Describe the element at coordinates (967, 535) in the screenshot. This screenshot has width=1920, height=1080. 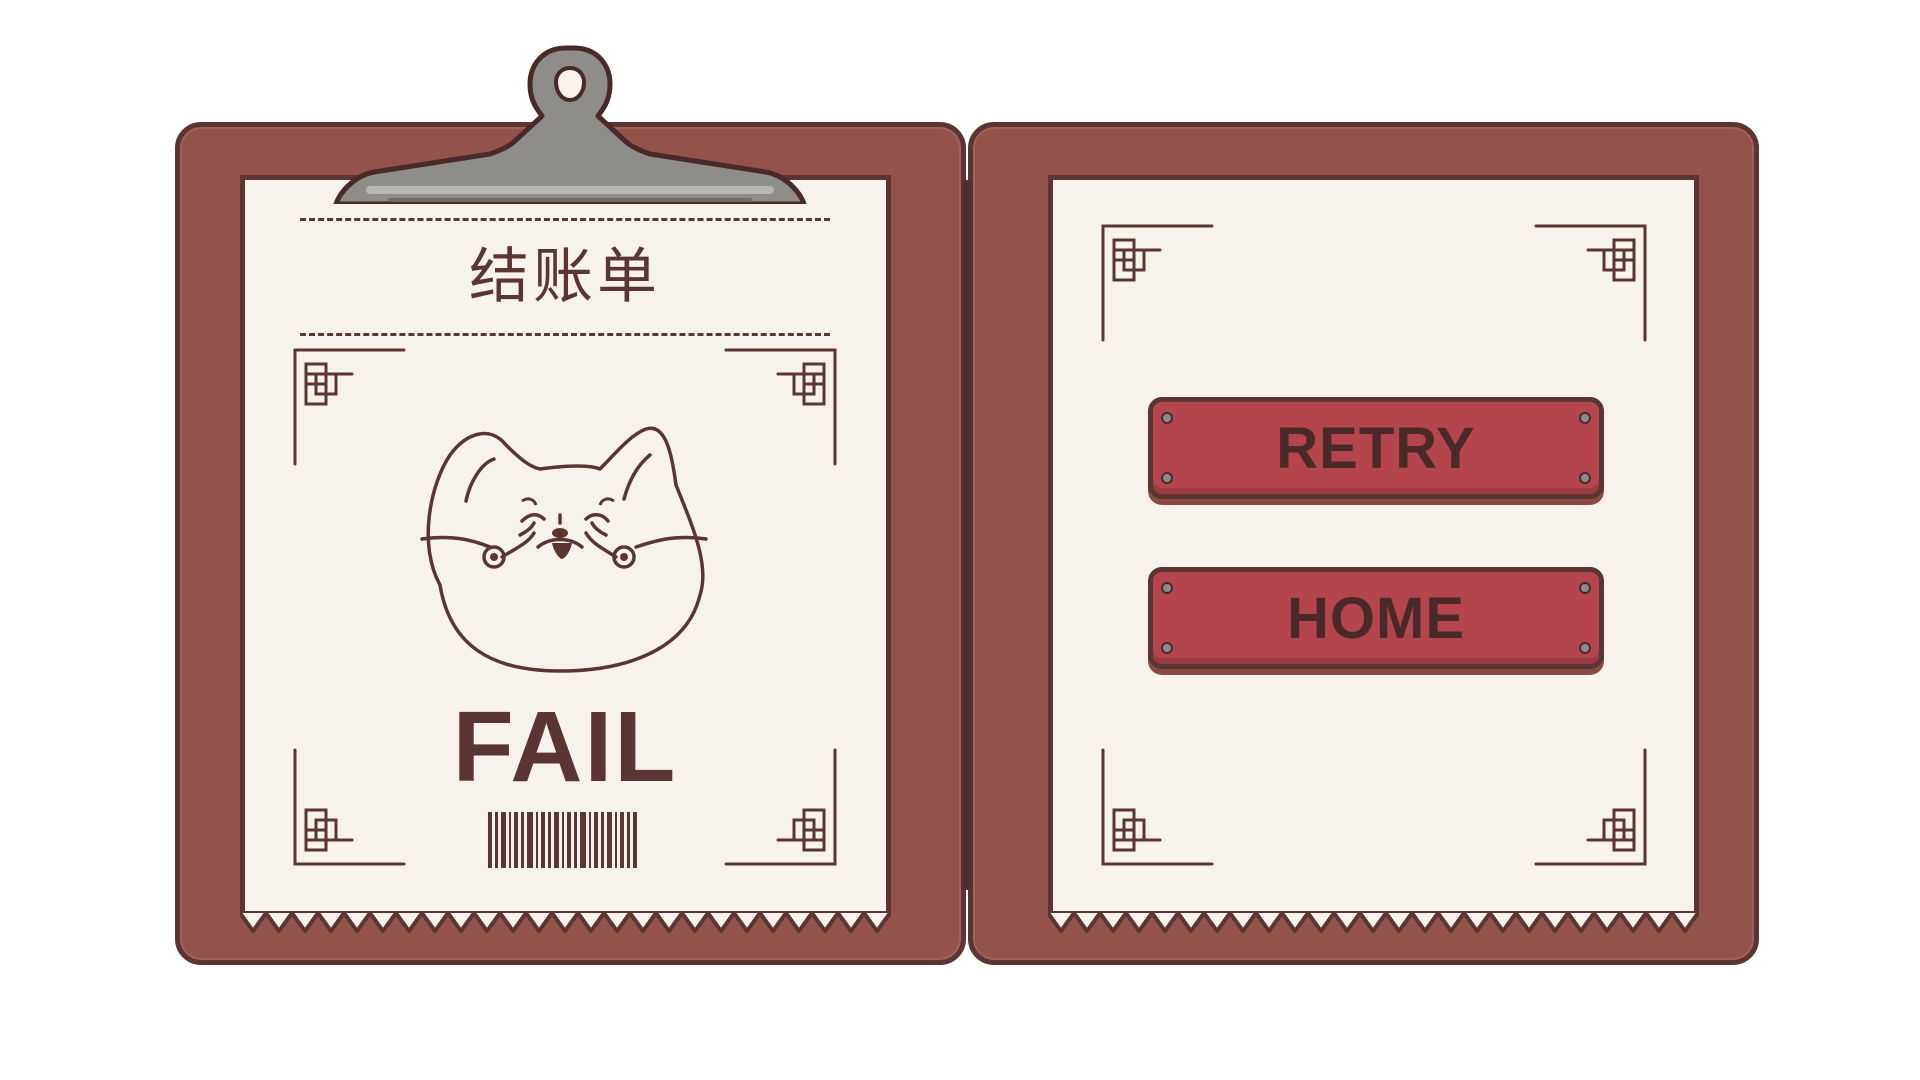
I see `folder-spine` at that location.